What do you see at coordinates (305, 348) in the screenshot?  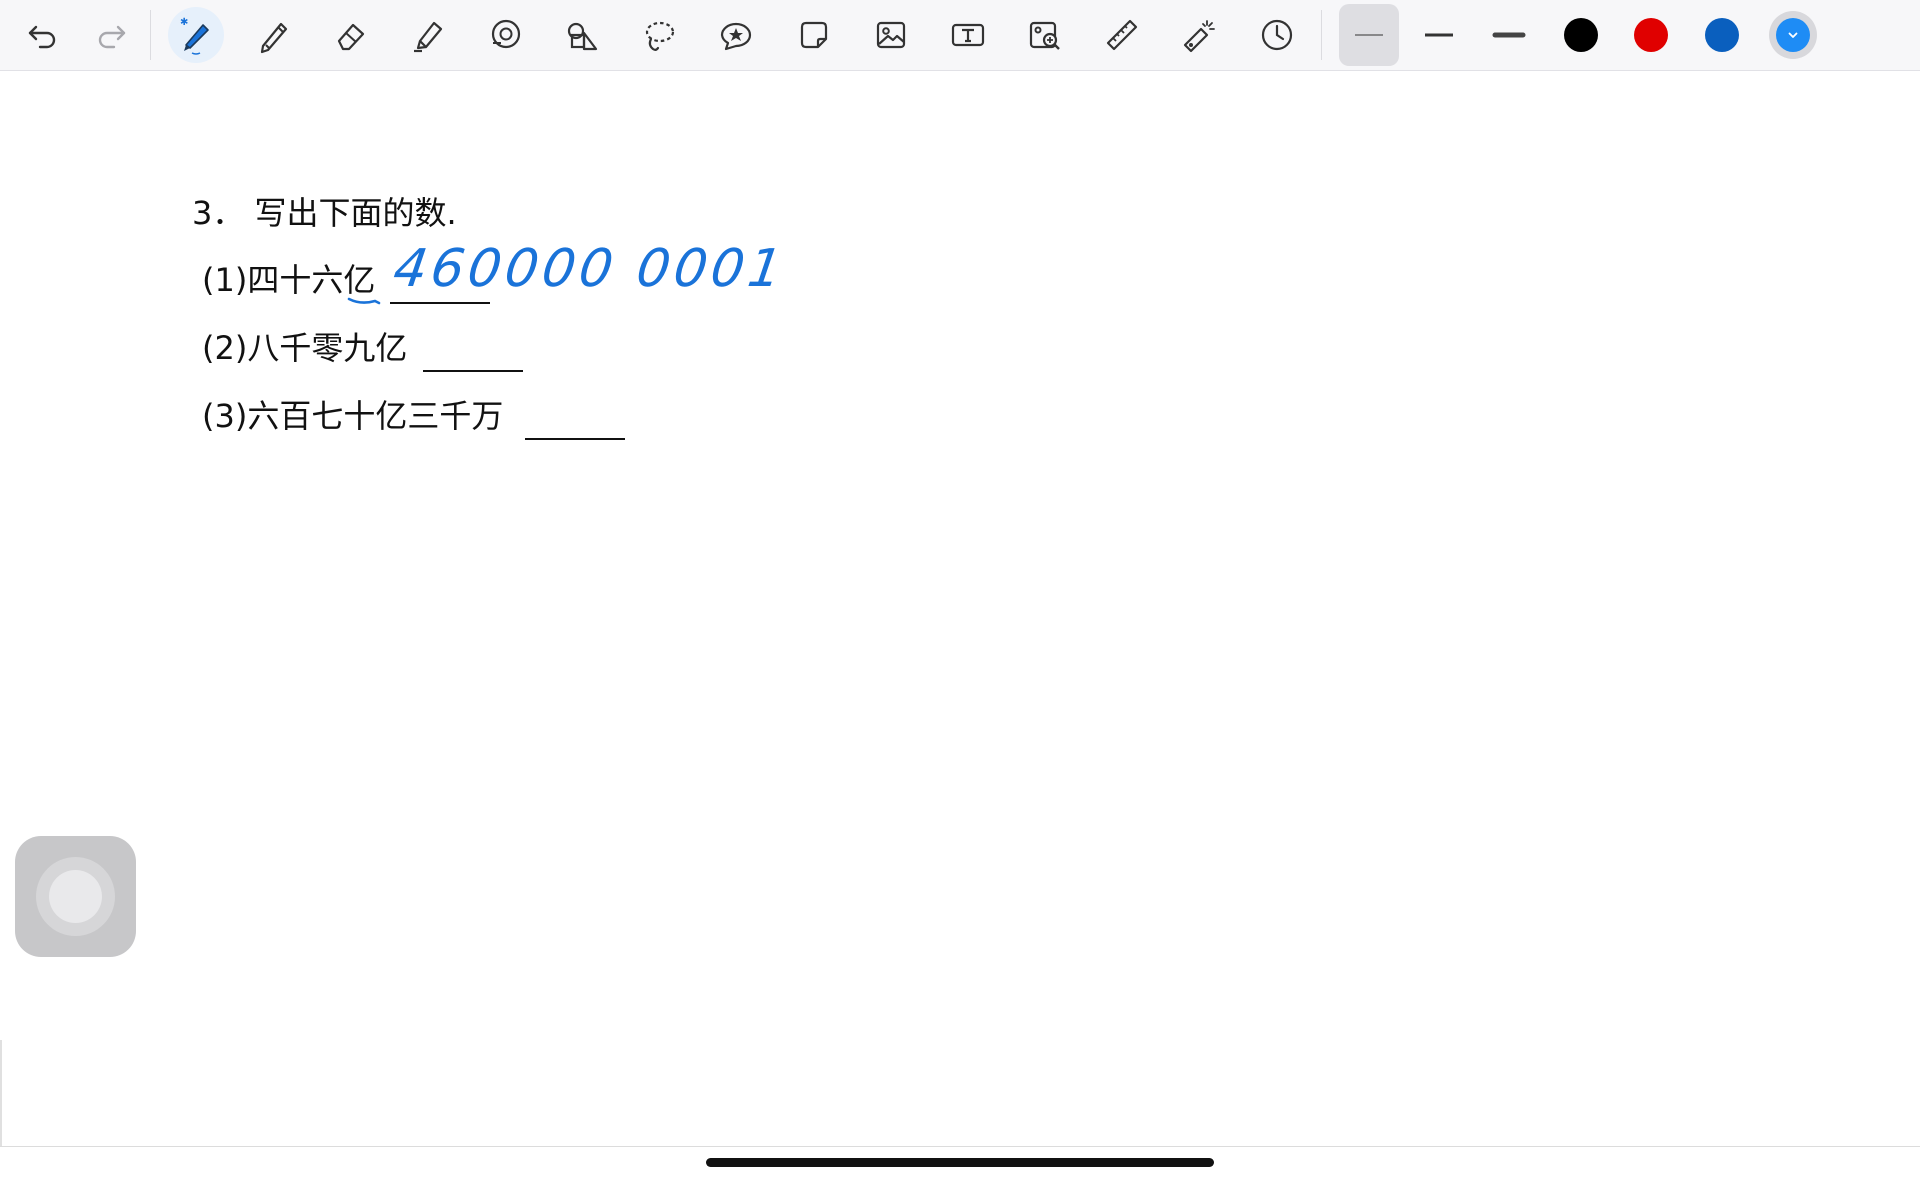 I see `question-2-label: (2)八千零九亿` at bounding box center [305, 348].